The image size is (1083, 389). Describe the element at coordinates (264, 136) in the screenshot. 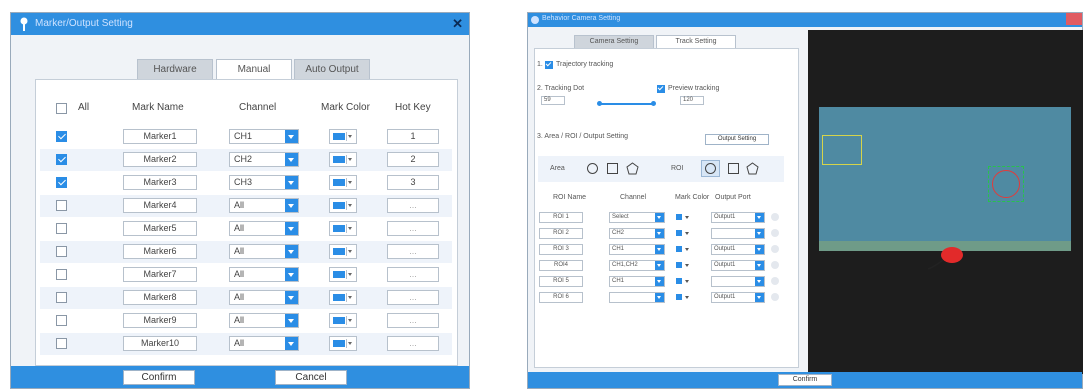

I see `channel-select: CH1` at that location.